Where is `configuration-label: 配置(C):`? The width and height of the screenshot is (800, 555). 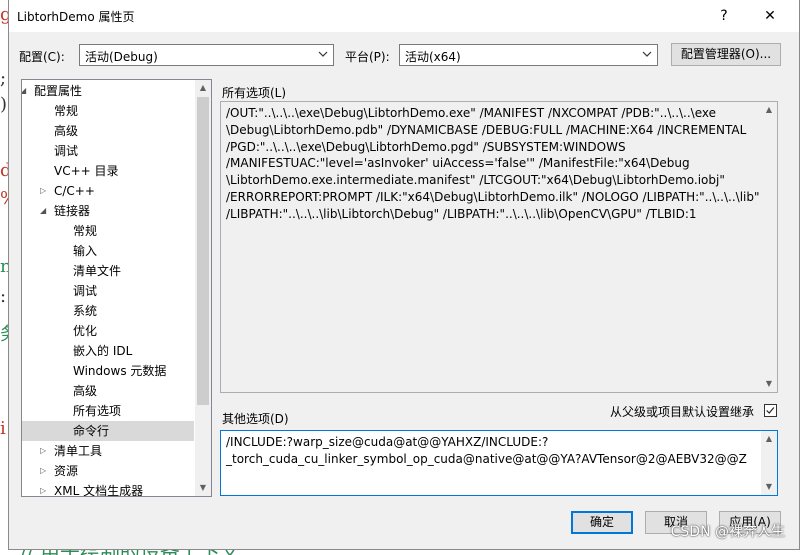
configuration-label: 配置(C): is located at coordinates (42, 57).